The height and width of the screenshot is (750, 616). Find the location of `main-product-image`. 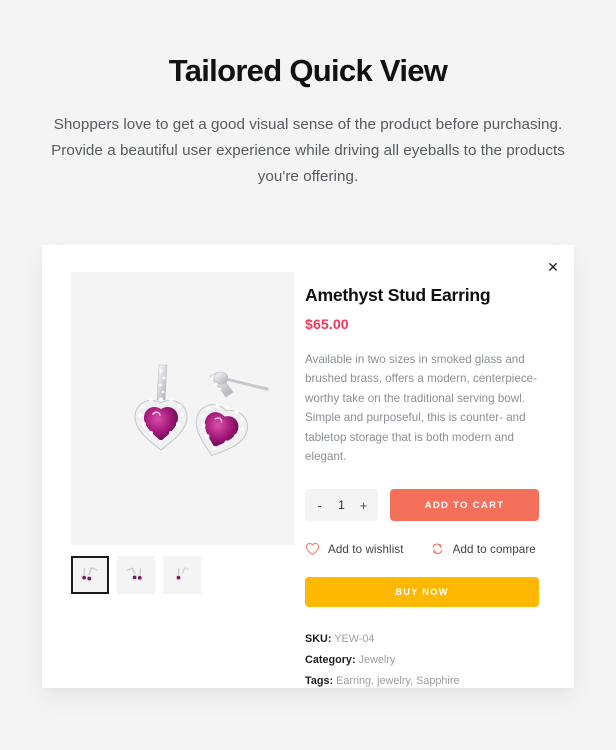

main-product-image is located at coordinates (182, 408).